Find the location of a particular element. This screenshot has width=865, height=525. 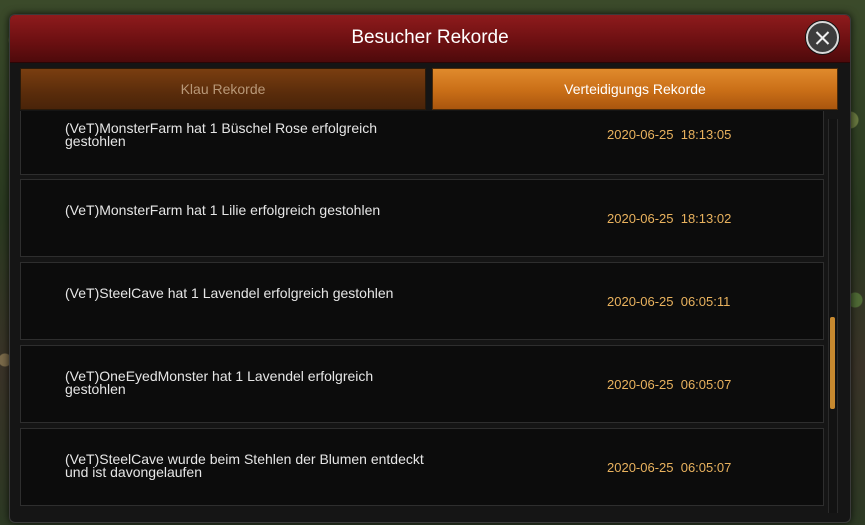

record-timestamp: 2020-06-25 18:13:05 is located at coordinates (669, 134).